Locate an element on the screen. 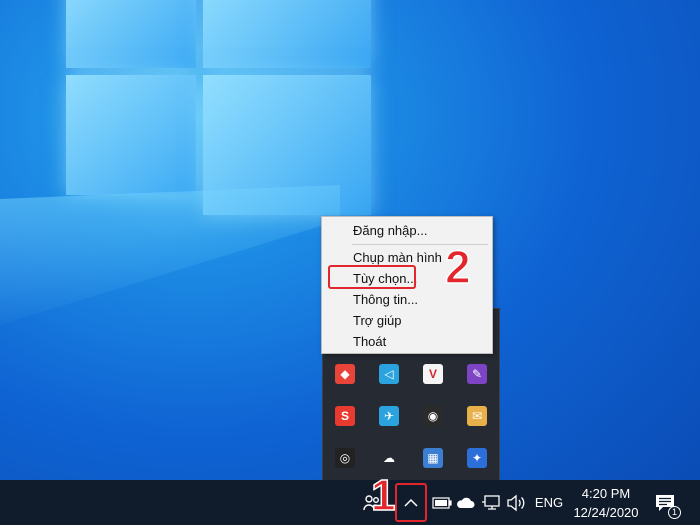 The image size is (700, 525). notification-count-badge: 1 is located at coordinates (674, 512).